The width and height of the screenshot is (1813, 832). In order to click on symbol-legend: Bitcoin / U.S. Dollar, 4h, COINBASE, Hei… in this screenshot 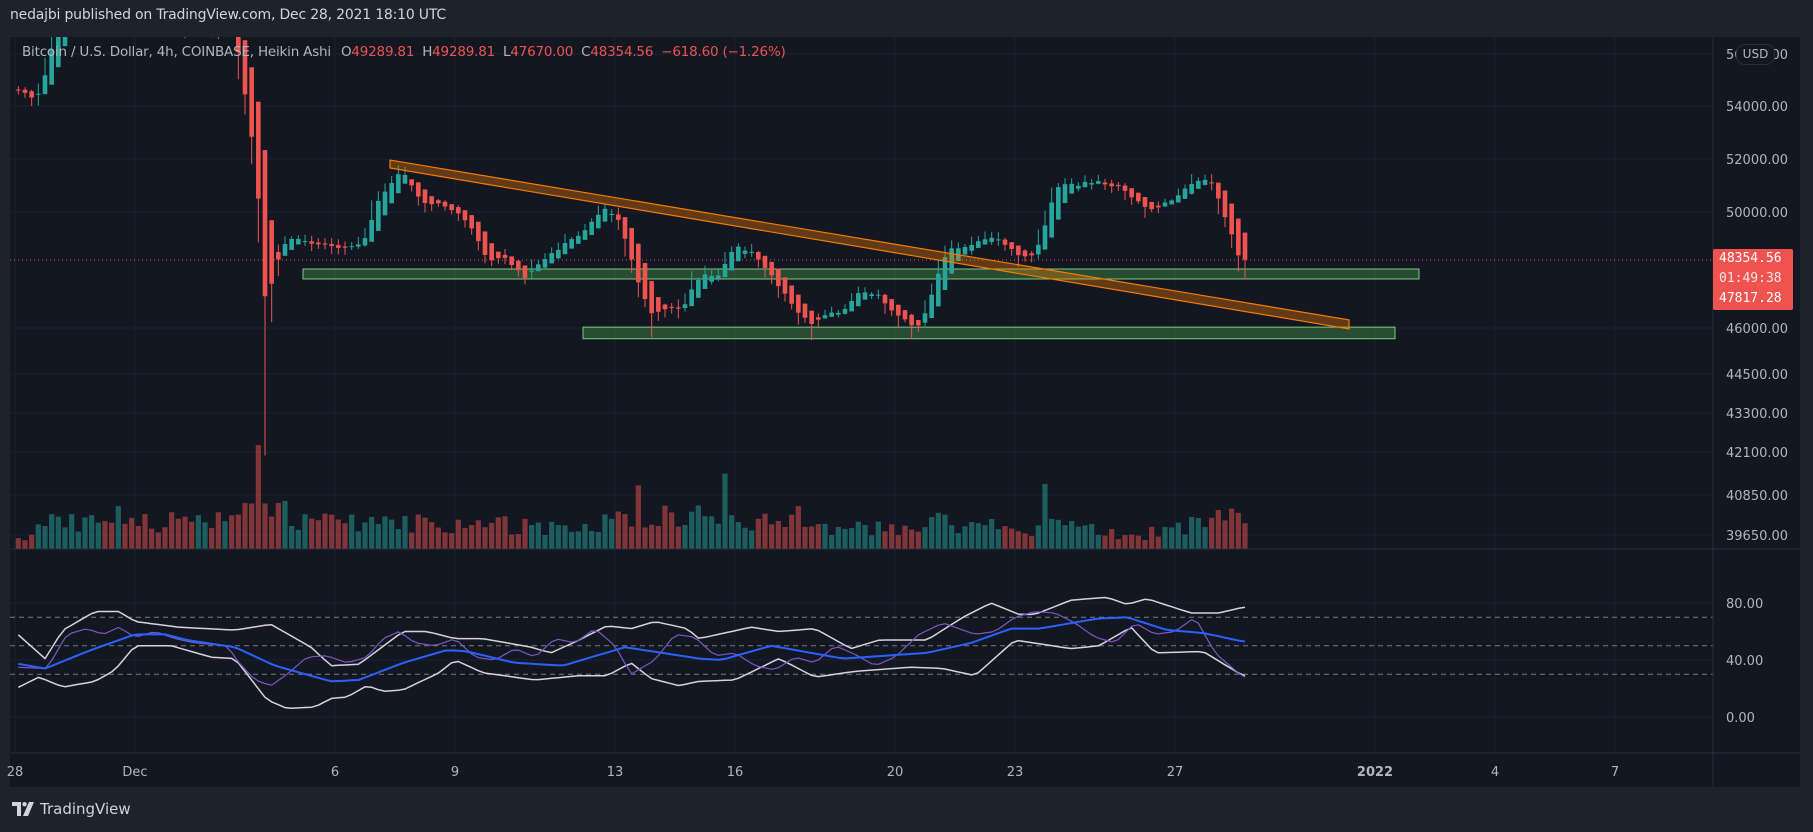, I will do `click(408, 52)`.